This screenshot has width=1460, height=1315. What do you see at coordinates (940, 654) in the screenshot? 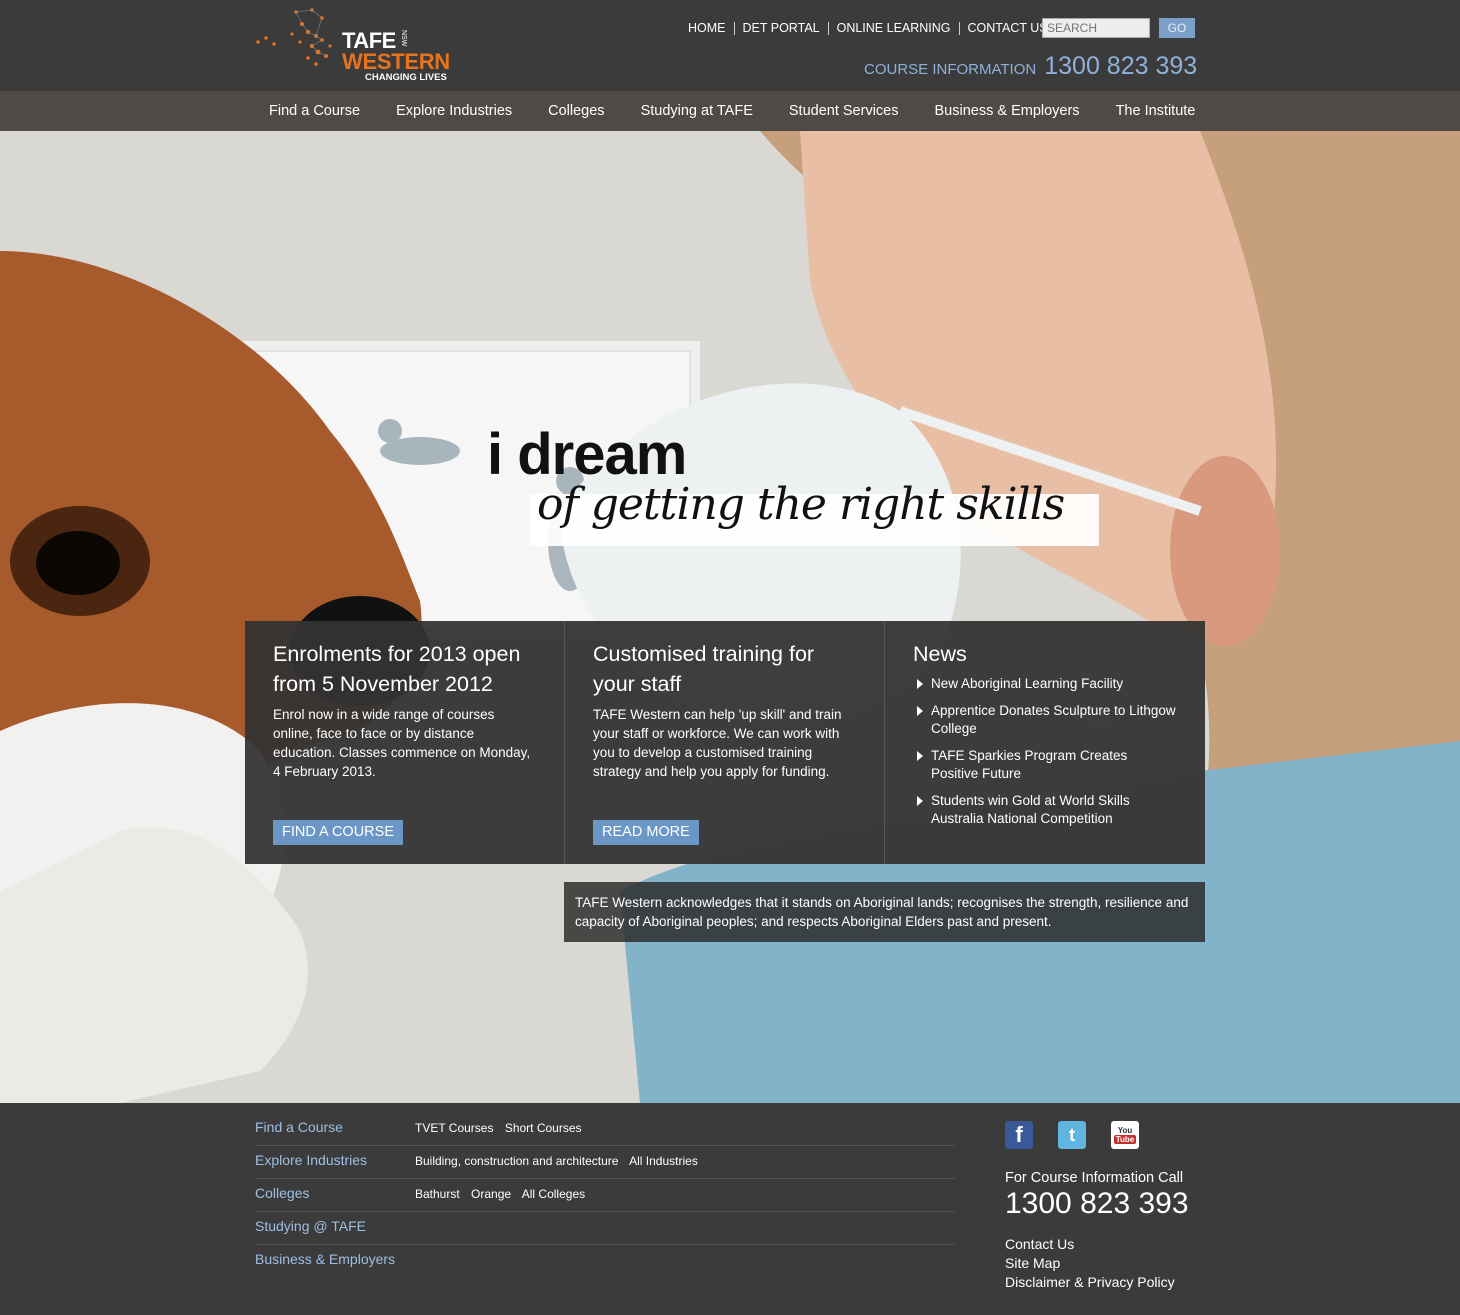
I see `news-title: News` at bounding box center [940, 654].